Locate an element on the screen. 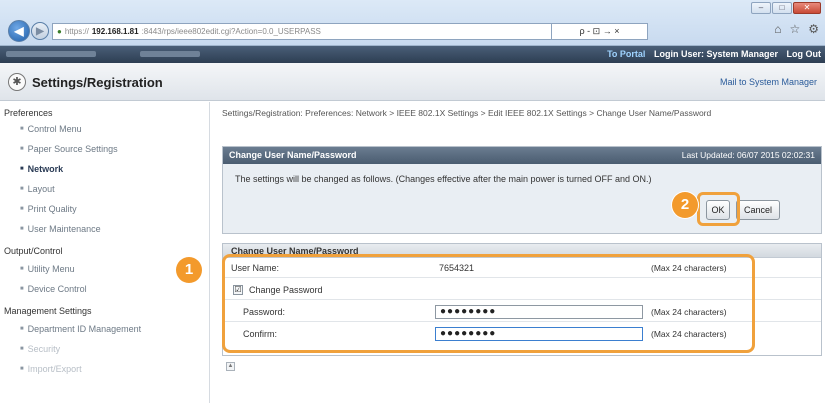  window-controls: – □ ✕ is located at coordinates (786, 8).